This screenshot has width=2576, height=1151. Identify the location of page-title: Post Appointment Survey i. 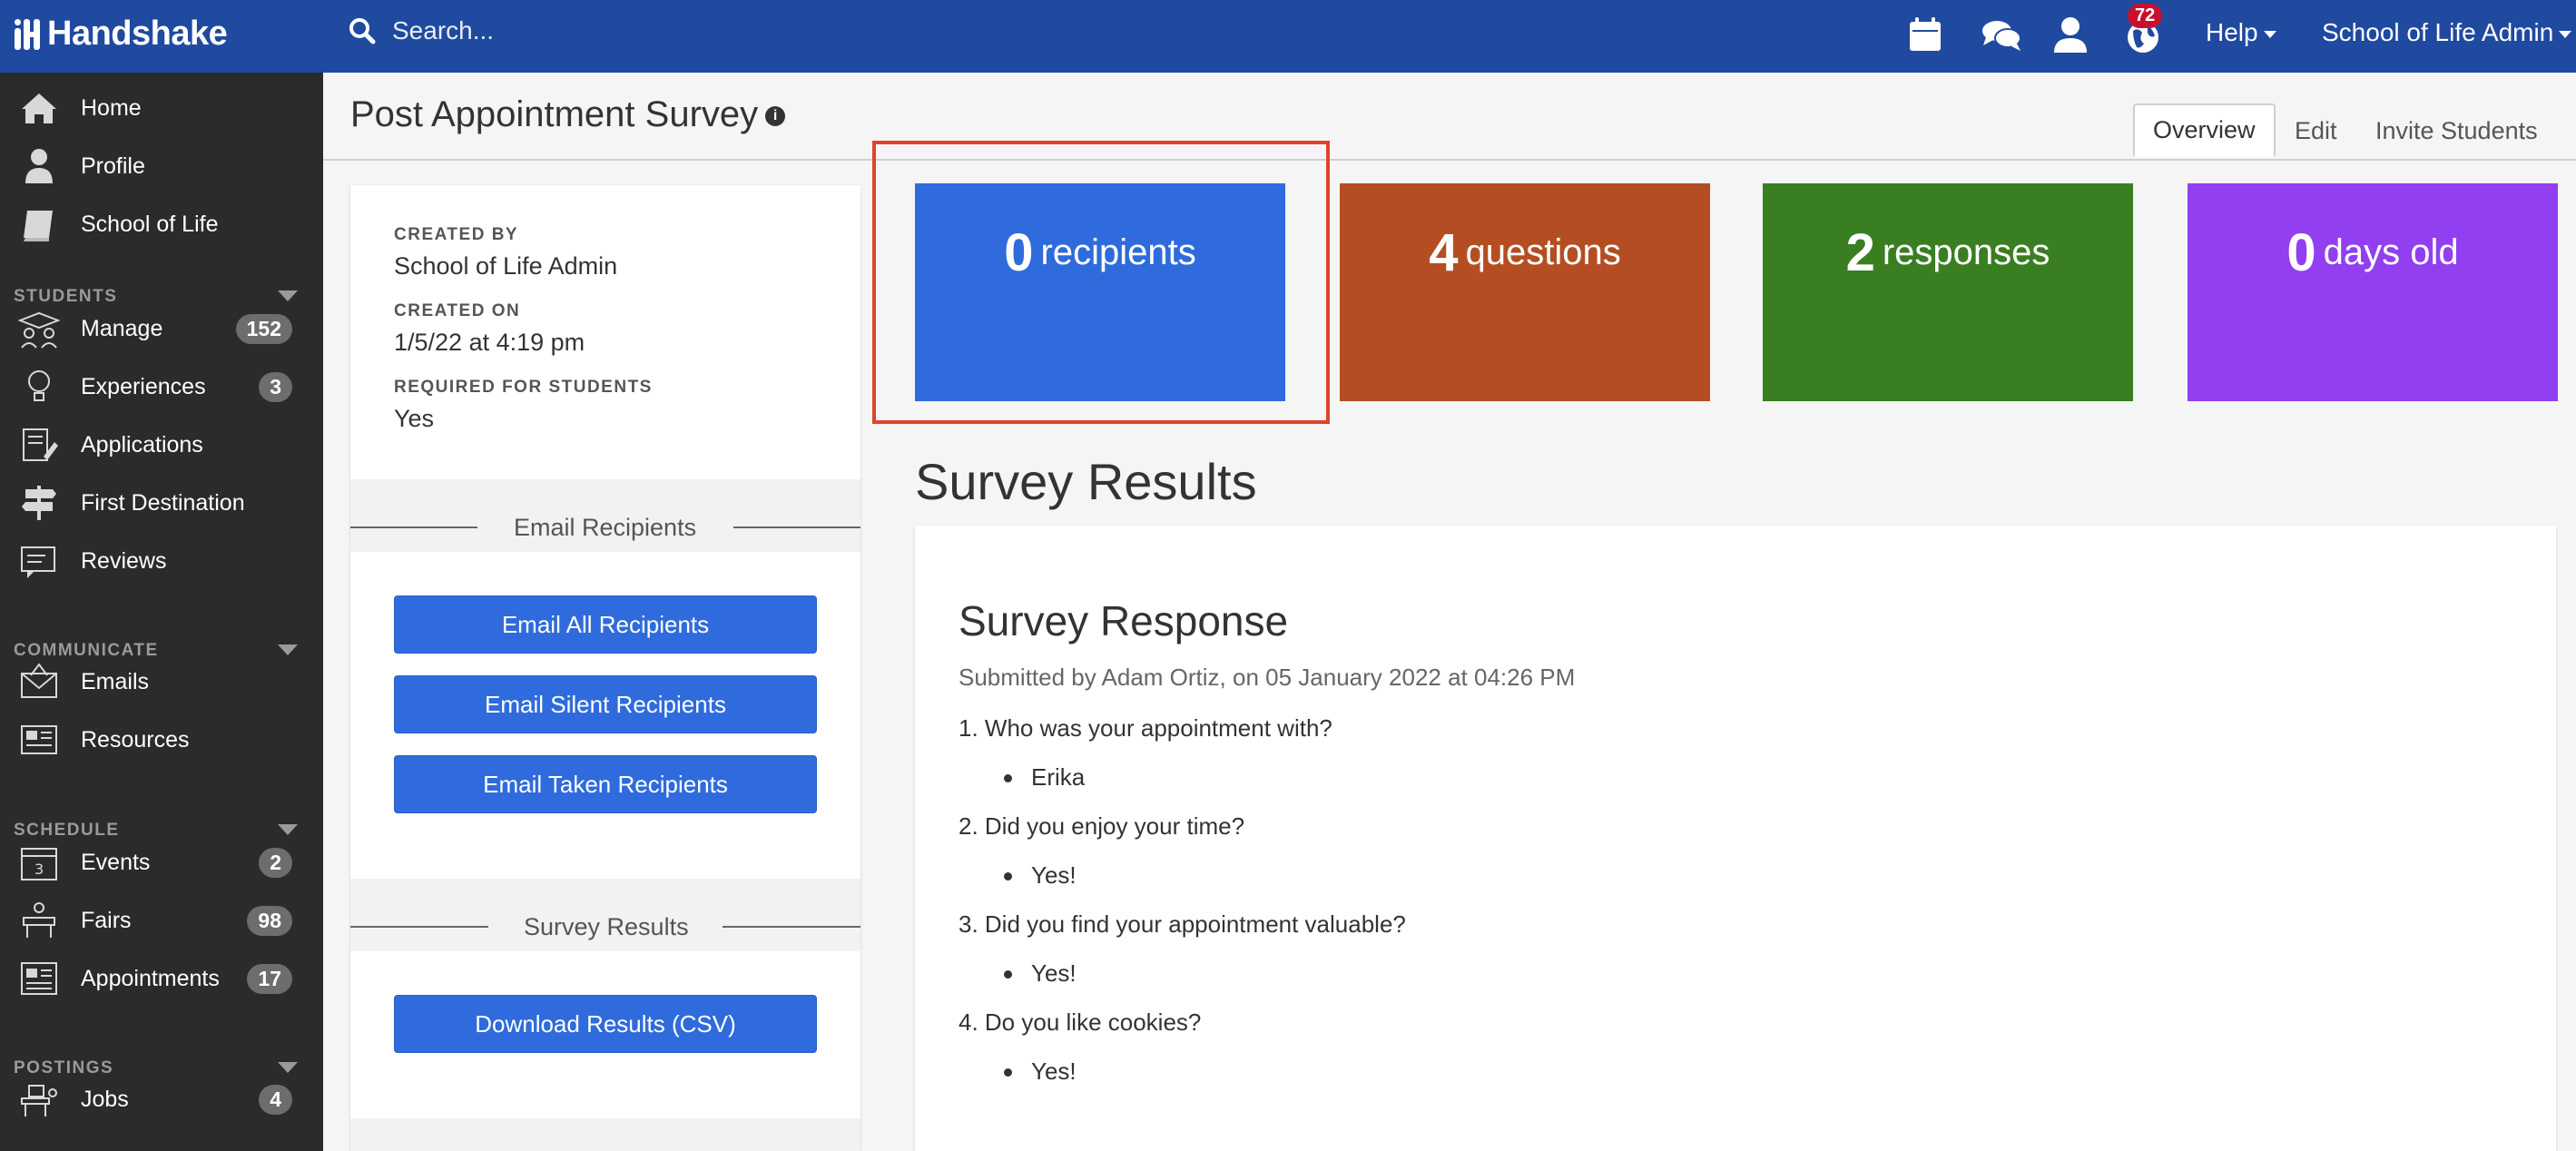
(568, 114).